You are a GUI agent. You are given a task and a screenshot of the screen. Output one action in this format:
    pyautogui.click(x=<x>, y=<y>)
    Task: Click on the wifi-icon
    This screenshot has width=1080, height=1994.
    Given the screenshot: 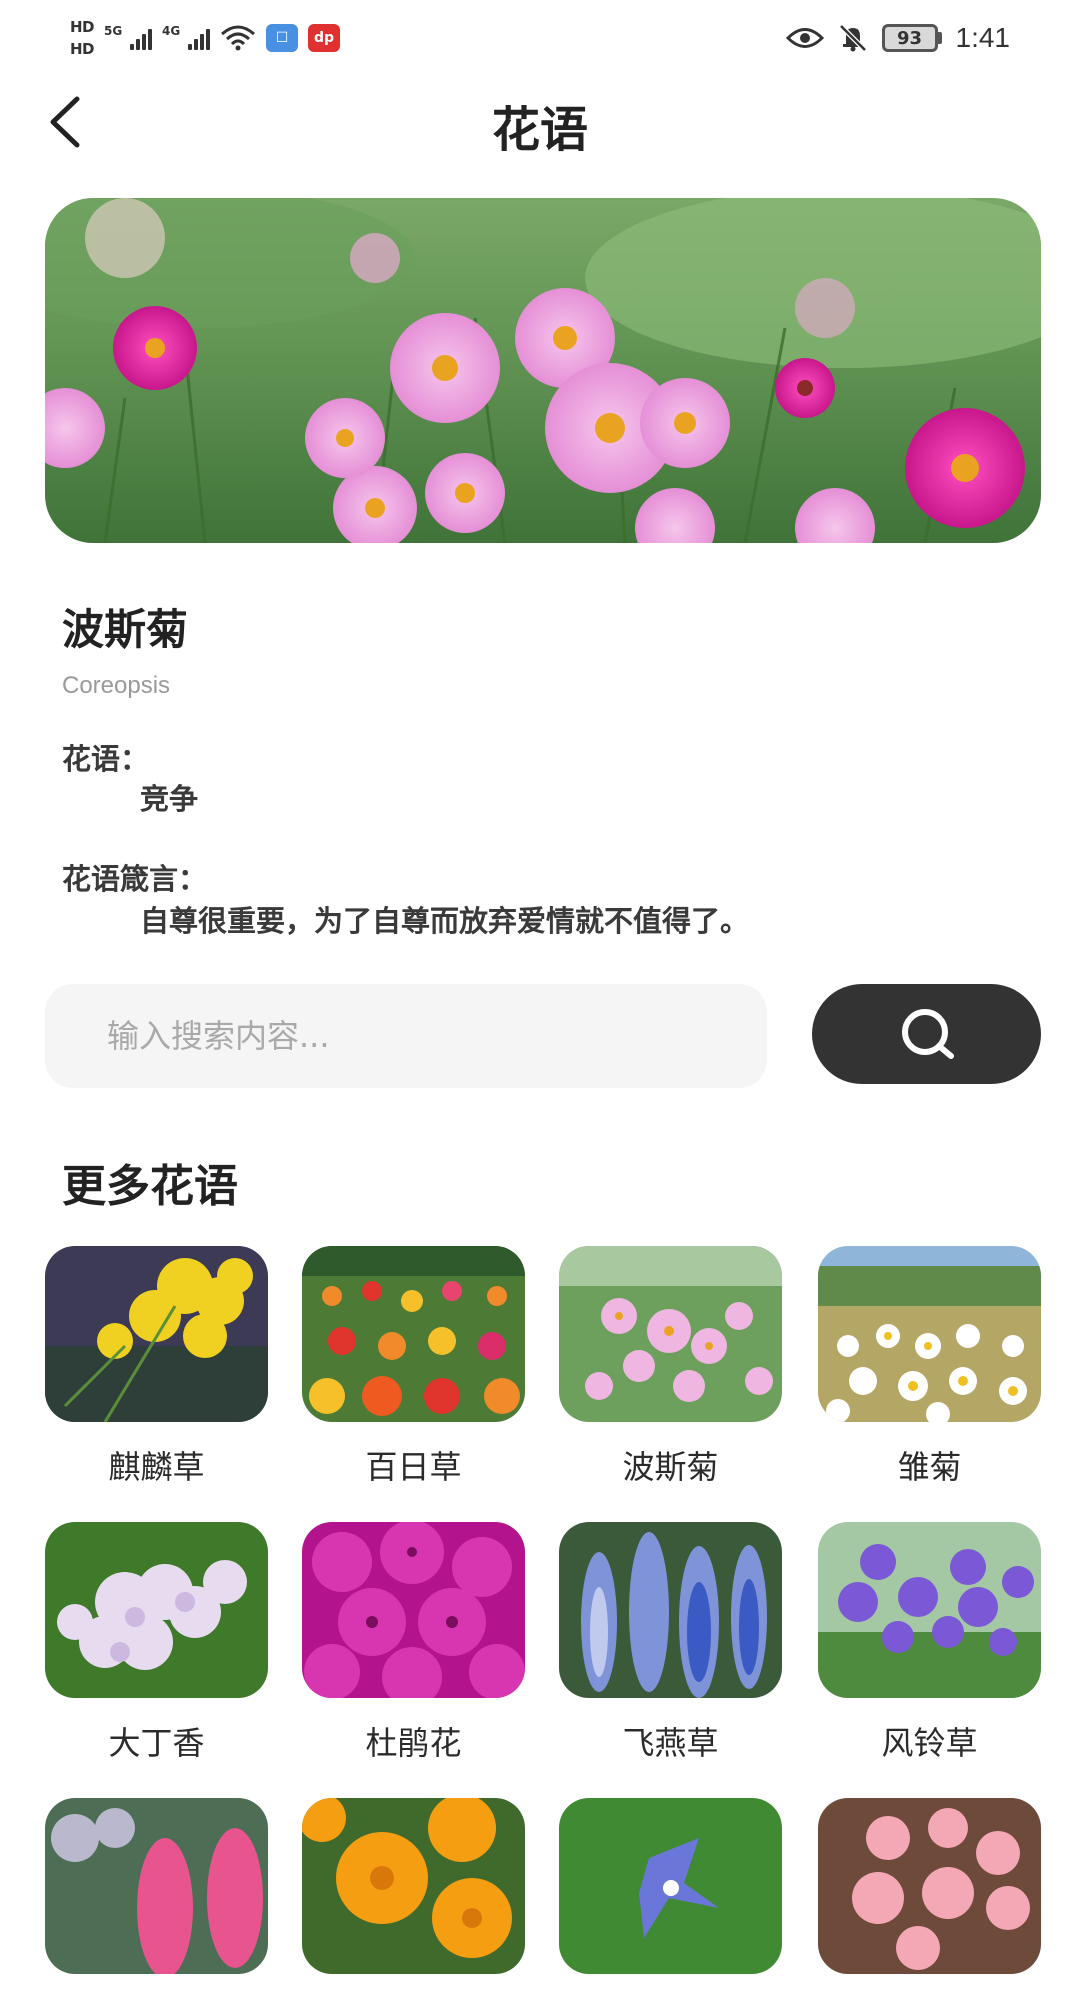 What is the action you would take?
    pyautogui.click(x=238, y=38)
    